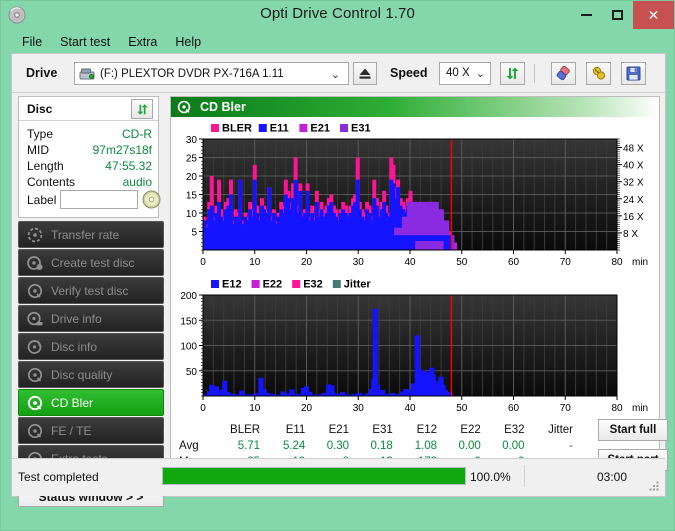  What do you see at coordinates (188, 347) in the screenshot?
I see `svg-text: 100` at bounding box center [188, 347].